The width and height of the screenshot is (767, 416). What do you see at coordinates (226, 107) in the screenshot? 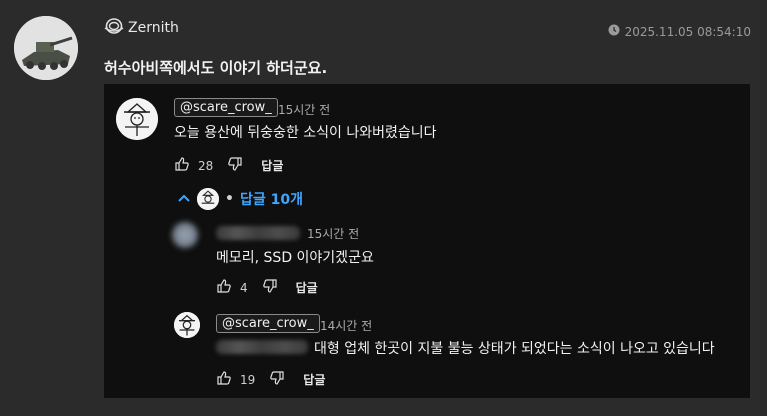
I see `comment-handle: @scare_crow_` at bounding box center [226, 107].